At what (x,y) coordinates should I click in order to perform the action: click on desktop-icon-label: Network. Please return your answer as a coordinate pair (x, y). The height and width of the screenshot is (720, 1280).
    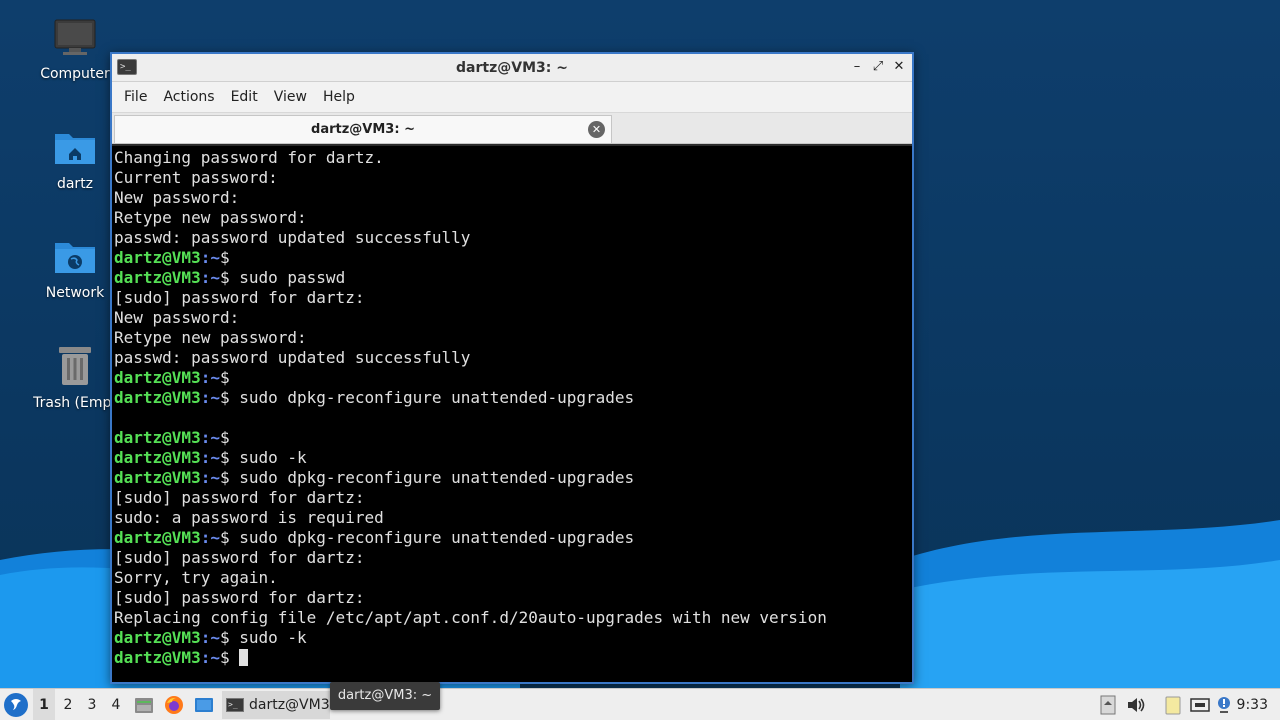
    Looking at the image, I should click on (75, 293).